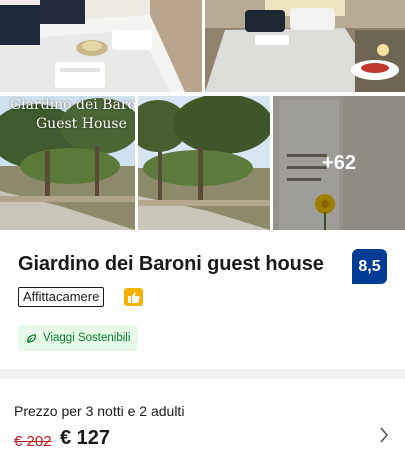  I want to click on more-photos-count: +62, so click(339, 163).